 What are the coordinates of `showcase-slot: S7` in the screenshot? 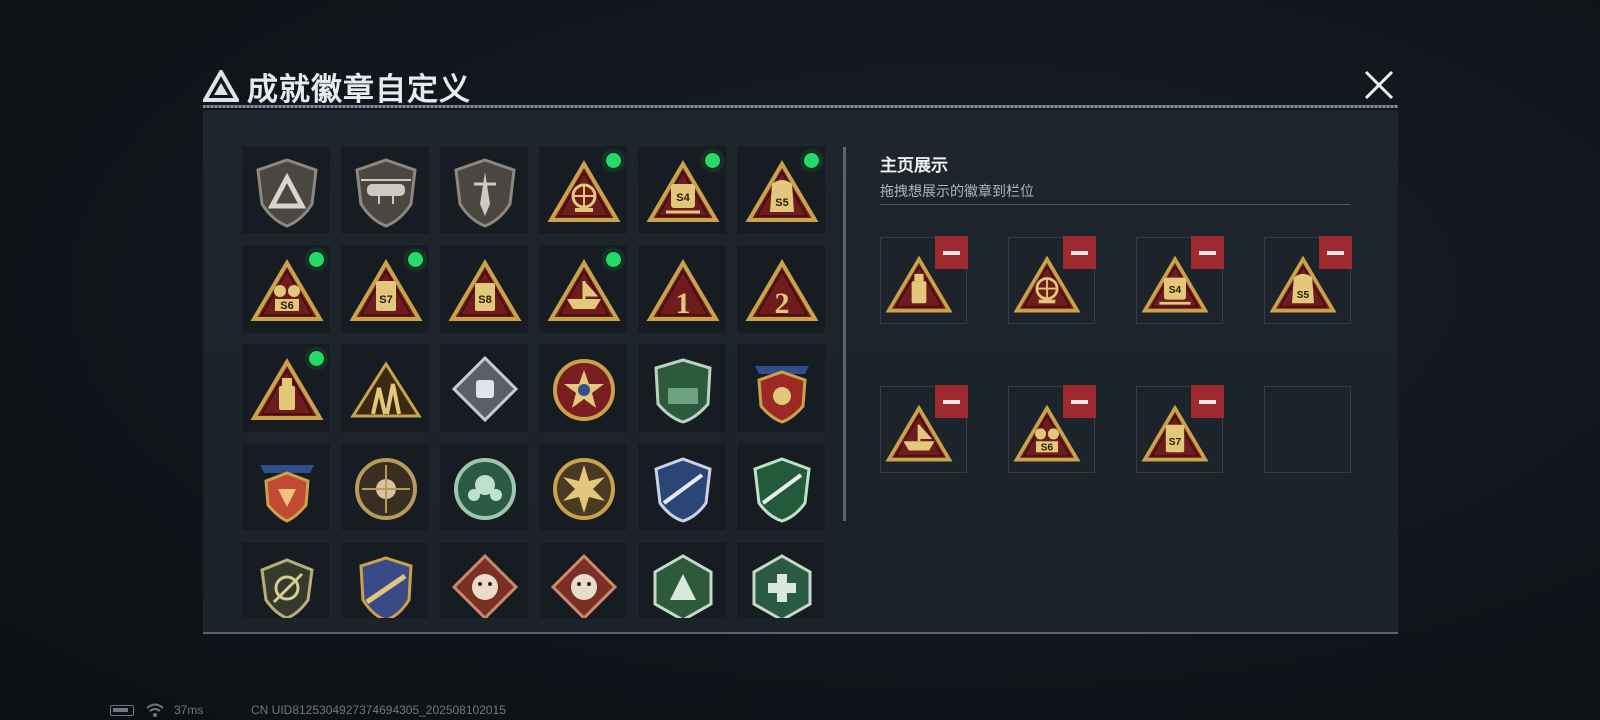 It's located at (1180, 429).